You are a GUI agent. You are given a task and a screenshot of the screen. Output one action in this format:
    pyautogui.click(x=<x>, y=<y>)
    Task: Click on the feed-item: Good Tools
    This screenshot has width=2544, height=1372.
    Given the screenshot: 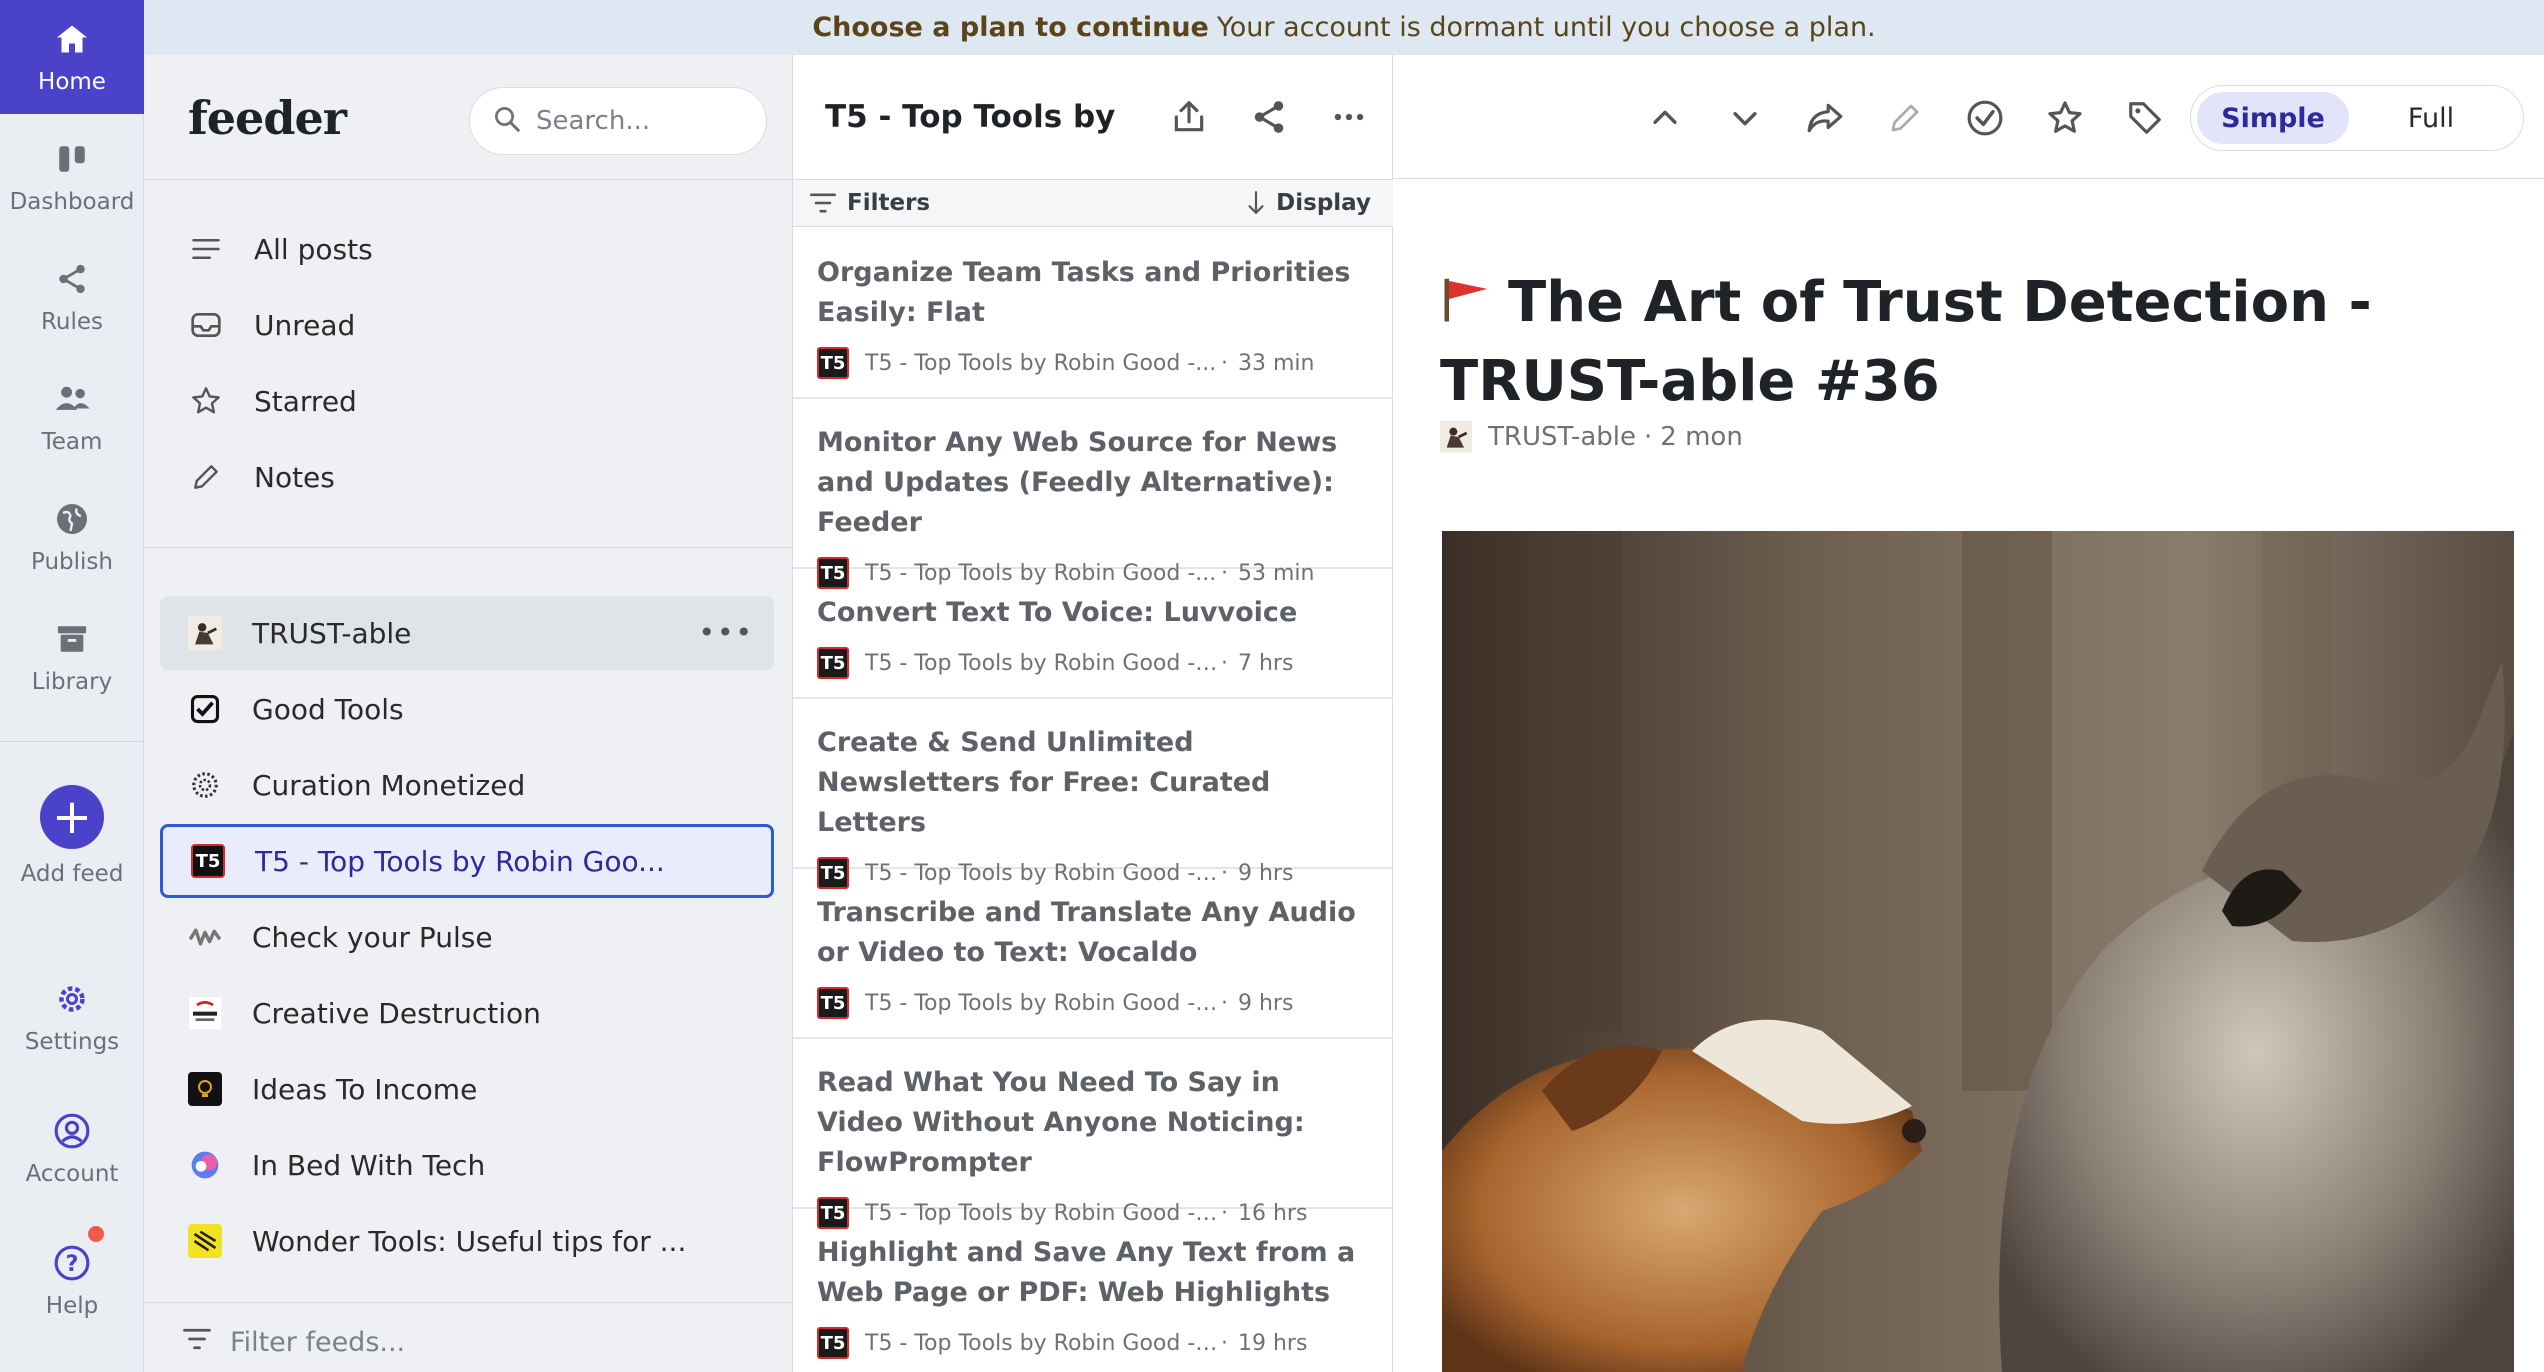 What is the action you would take?
    pyautogui.click(x=467, y=709)
    